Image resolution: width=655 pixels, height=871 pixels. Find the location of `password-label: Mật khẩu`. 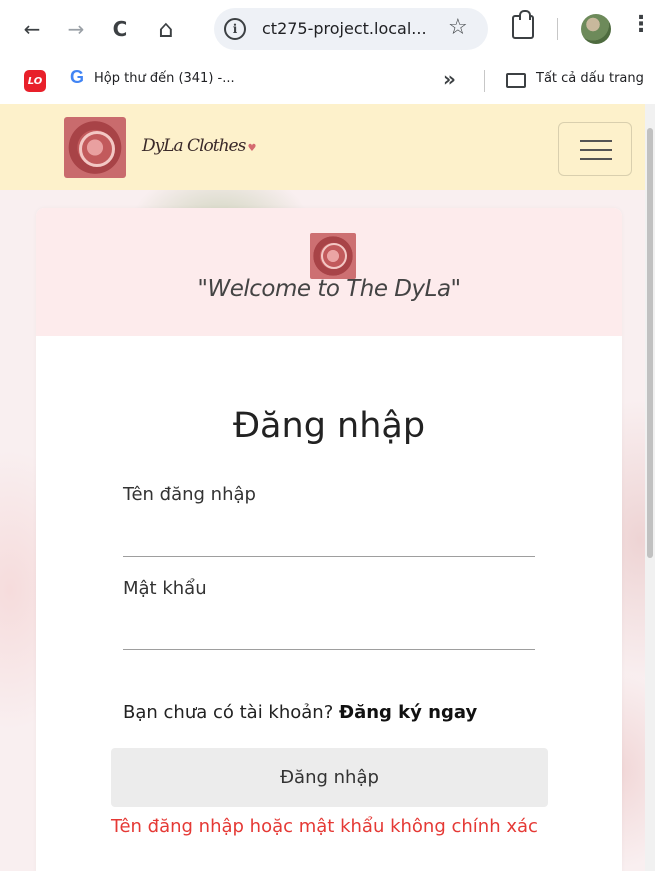

password-label: Mật khẩu is located at coordinates (165, 588).